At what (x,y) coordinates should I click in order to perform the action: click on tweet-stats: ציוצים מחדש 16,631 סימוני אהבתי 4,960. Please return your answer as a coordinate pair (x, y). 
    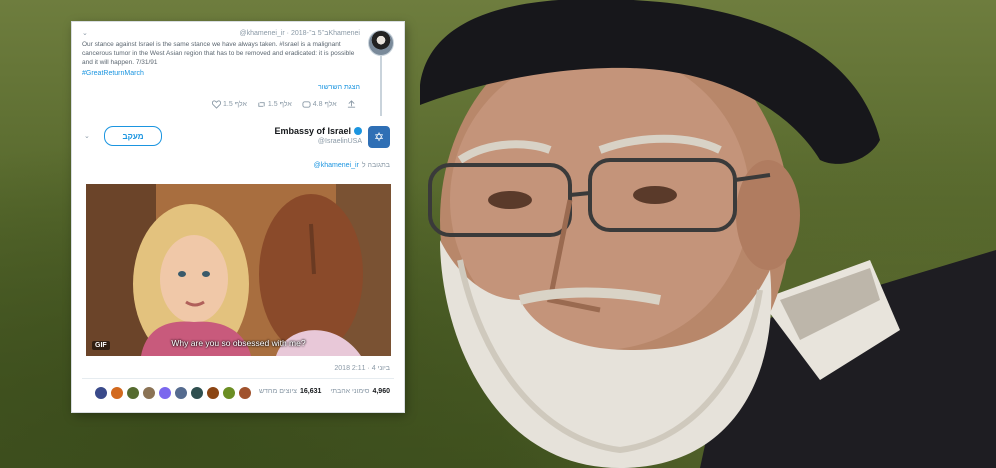
    Looking at the image, I should click on (306, 391).